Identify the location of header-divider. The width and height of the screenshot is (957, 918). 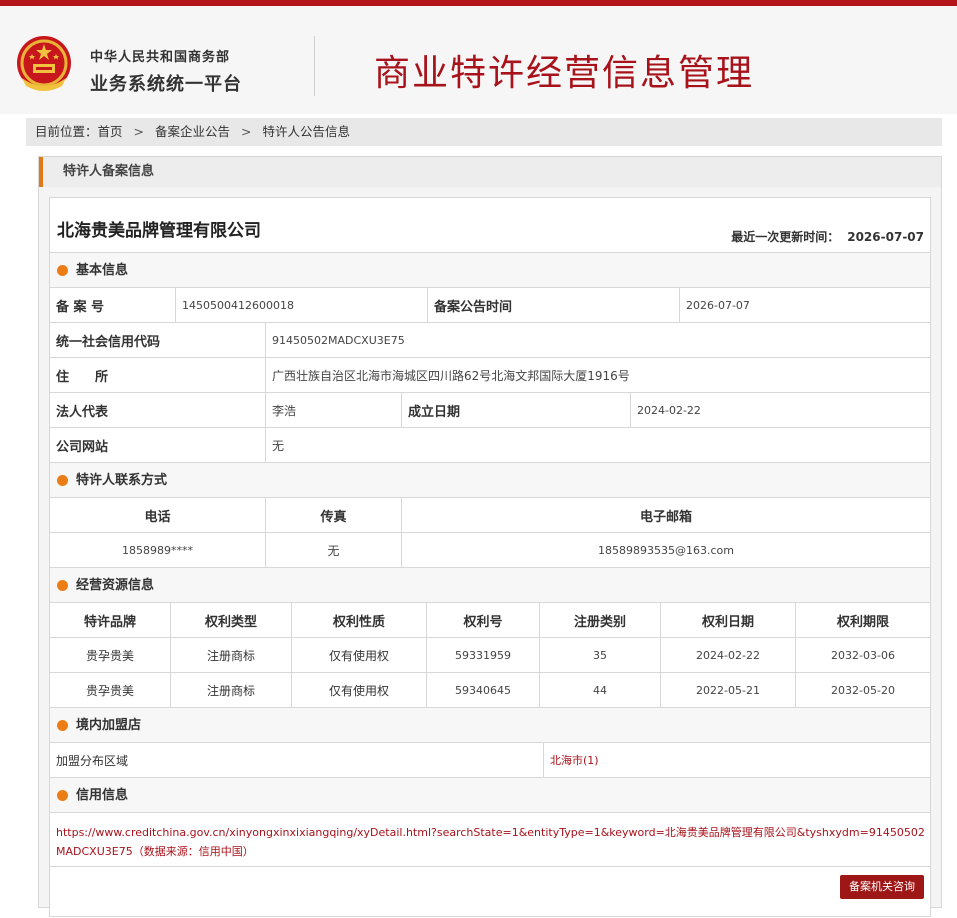
(314, 66).